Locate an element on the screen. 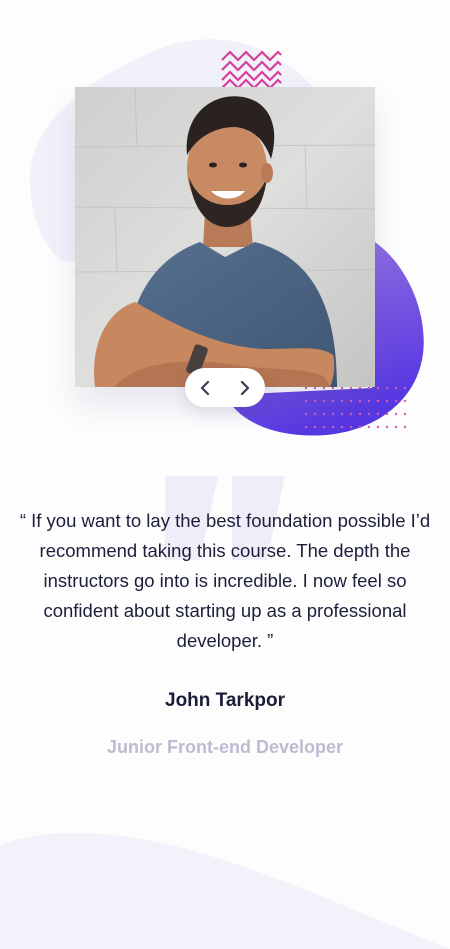 The width and height of the screenshot is (450, 949). chevron-right-icon is located at coordinates (245, 387).